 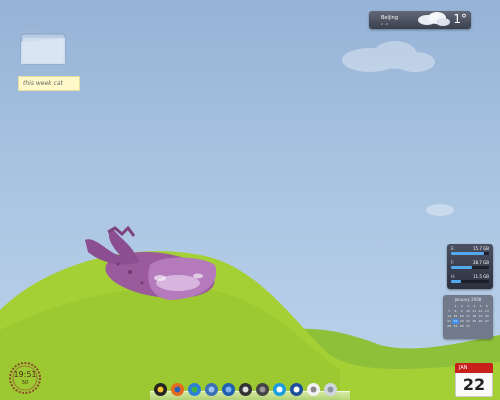 I want to click on folder-note: this week cat, so click(x=49, y=83).